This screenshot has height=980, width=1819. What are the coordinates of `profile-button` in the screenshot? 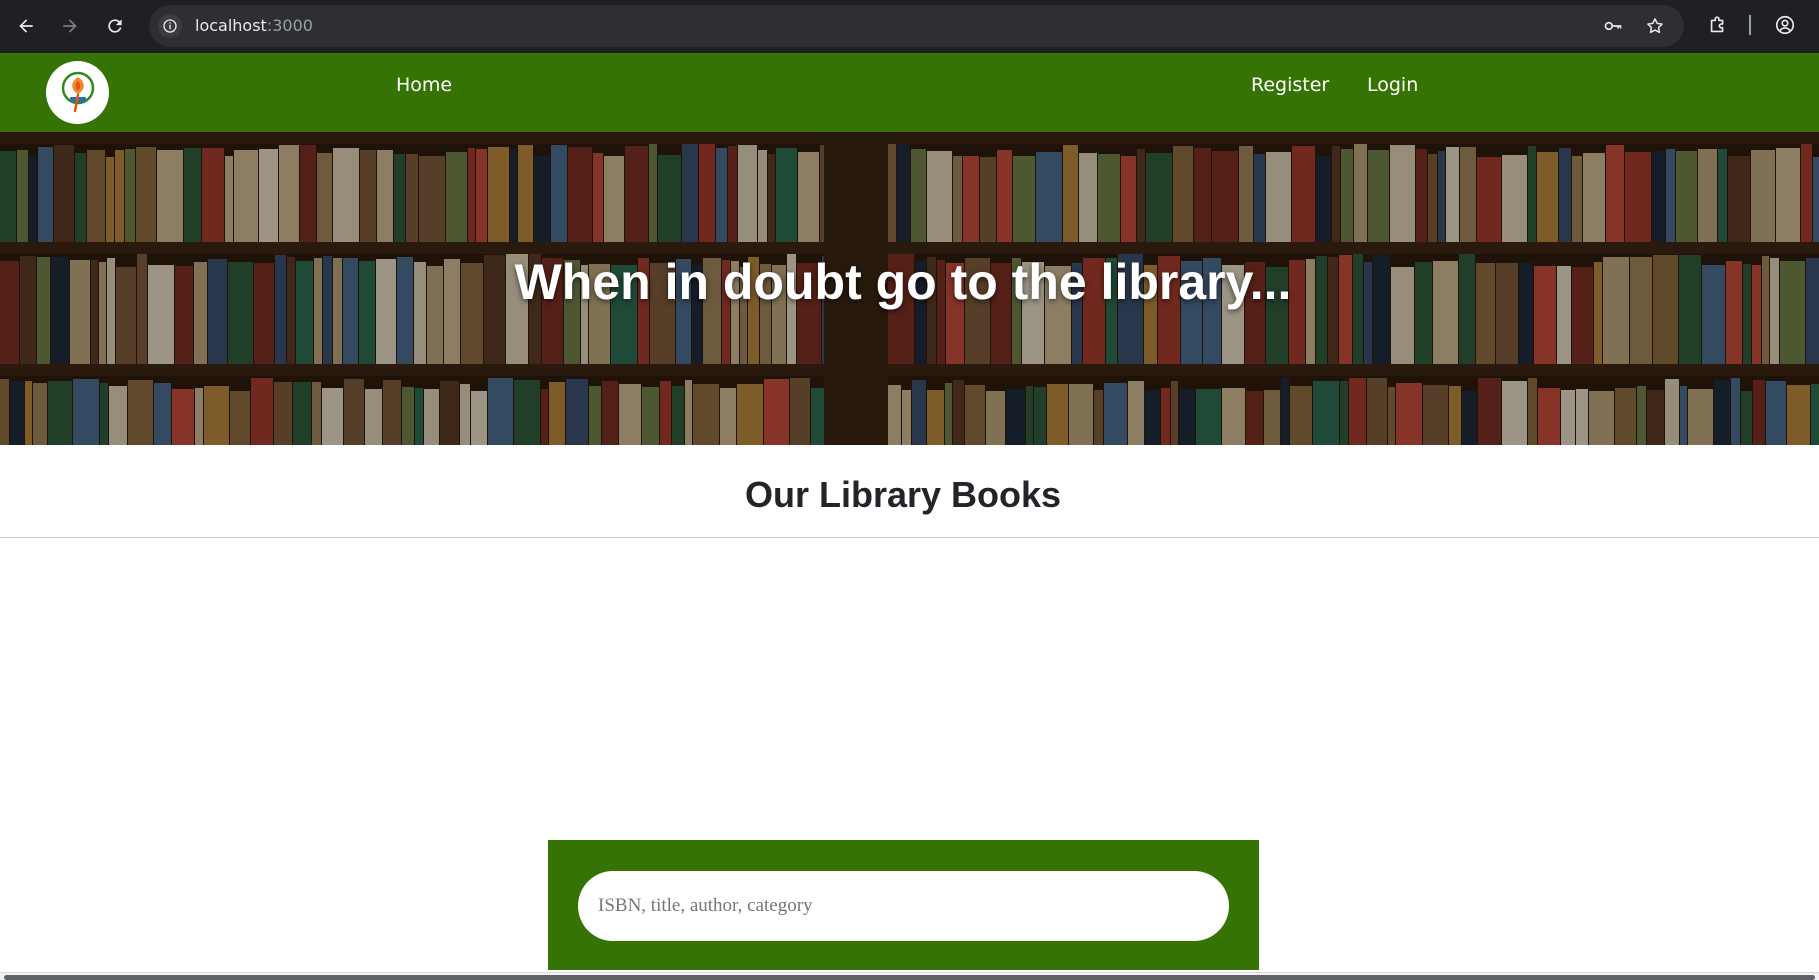 It's located at (1785, 25).